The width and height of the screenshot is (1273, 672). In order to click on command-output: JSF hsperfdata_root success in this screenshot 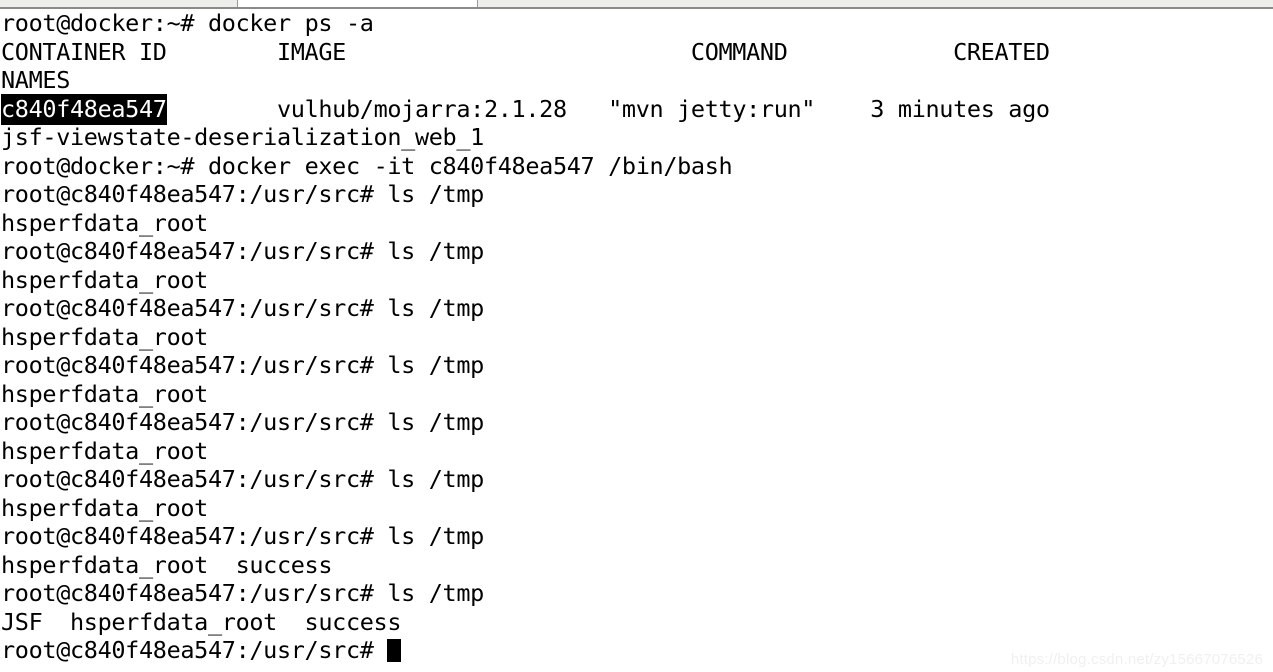, I will do `click(201, 621)`.